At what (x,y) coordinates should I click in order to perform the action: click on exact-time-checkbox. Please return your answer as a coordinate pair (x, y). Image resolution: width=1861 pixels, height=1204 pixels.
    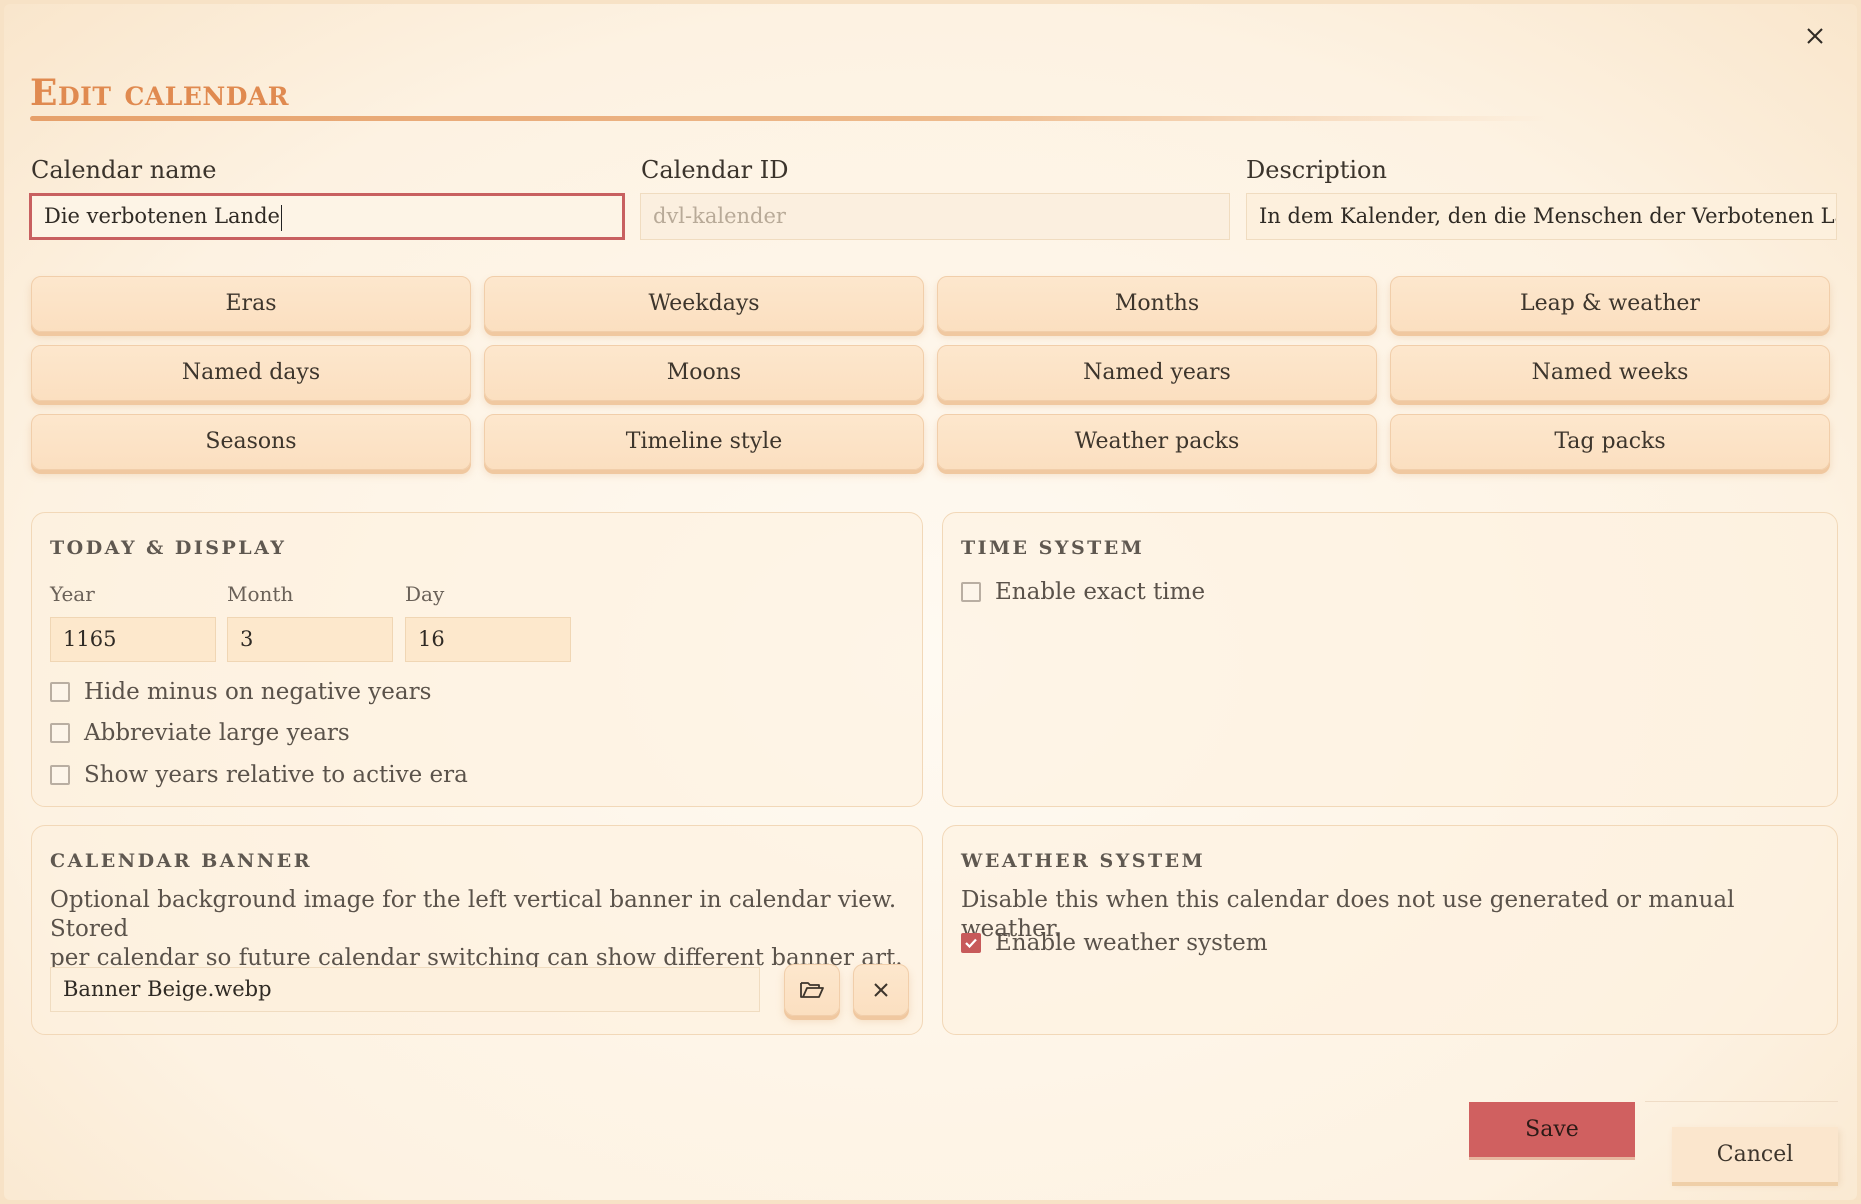
    Looking at the image, I should click on (971, 592).